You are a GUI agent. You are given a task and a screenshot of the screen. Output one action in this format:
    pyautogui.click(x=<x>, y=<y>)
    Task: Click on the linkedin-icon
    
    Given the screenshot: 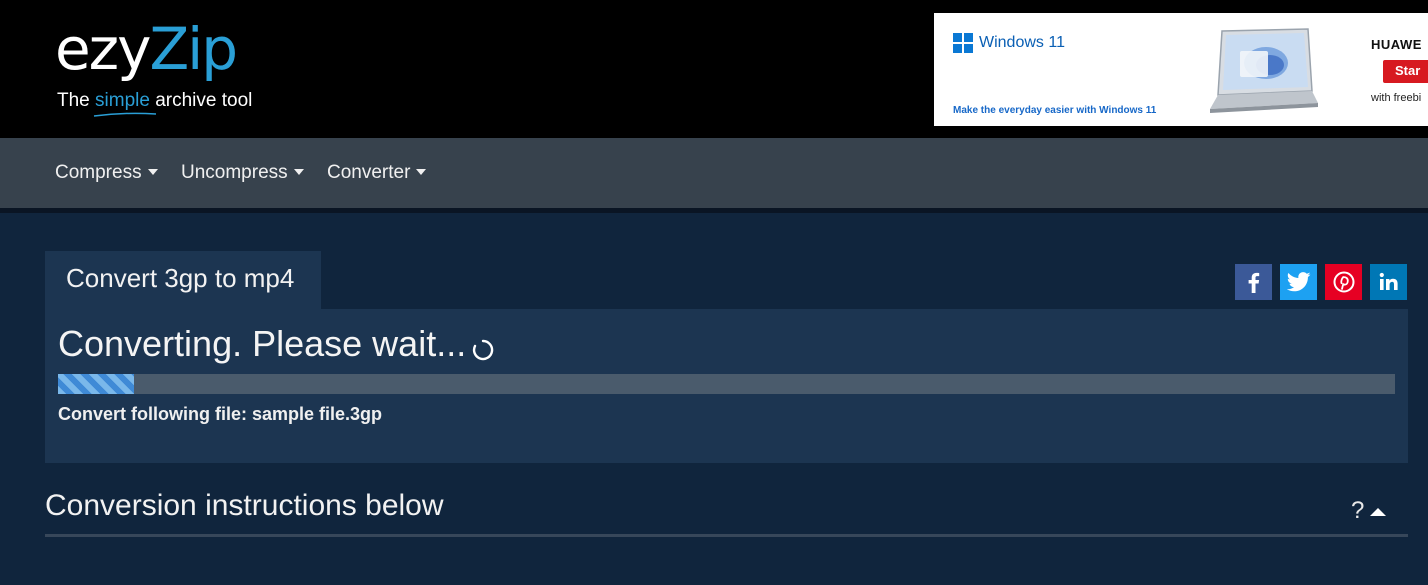 What is the action you would take?
    pyautogui.click(x=1388, y=281)
    